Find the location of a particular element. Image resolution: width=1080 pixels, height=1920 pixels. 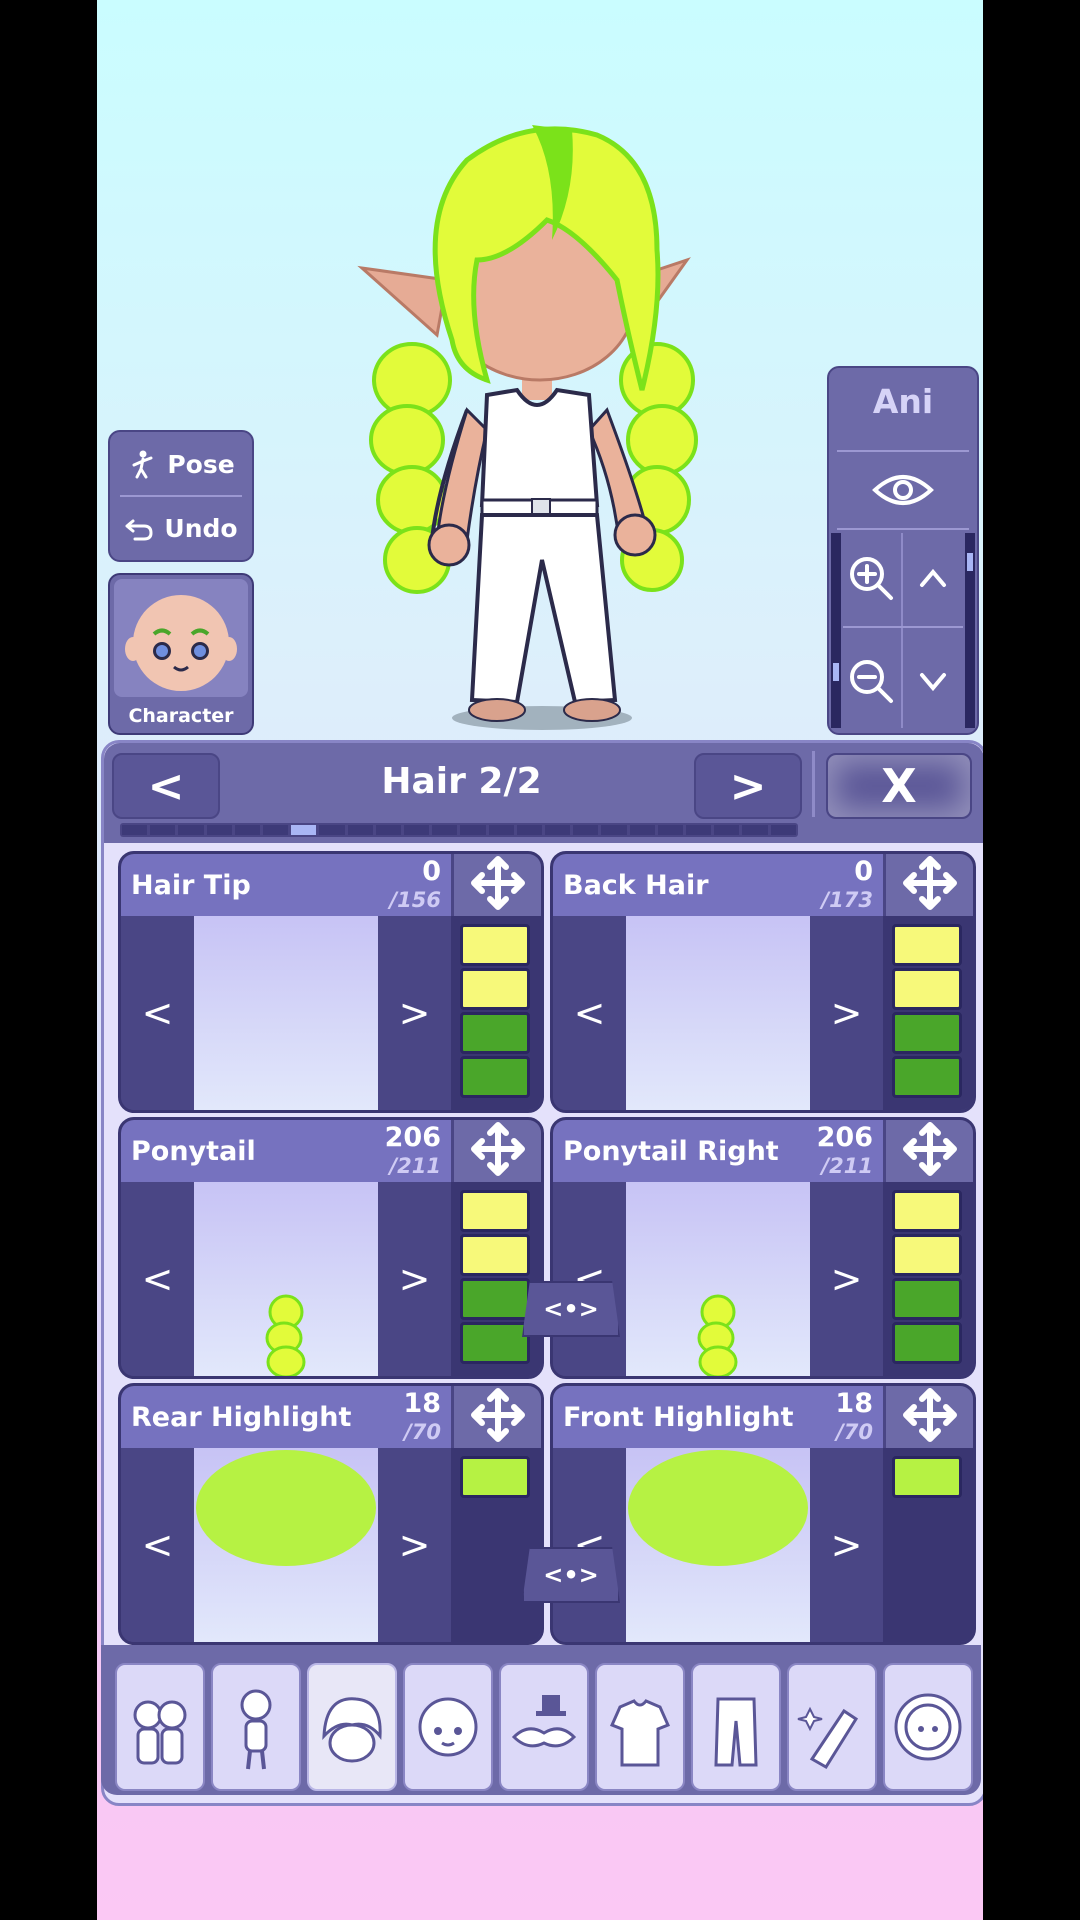

character-button: Character is located at coordinates (181, 654).